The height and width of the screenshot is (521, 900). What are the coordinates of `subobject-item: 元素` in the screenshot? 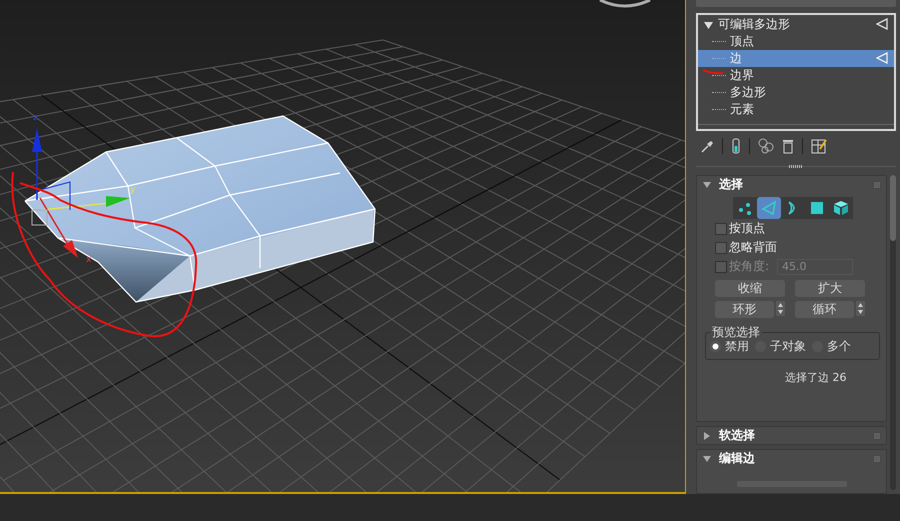 It's located at (796, 109).